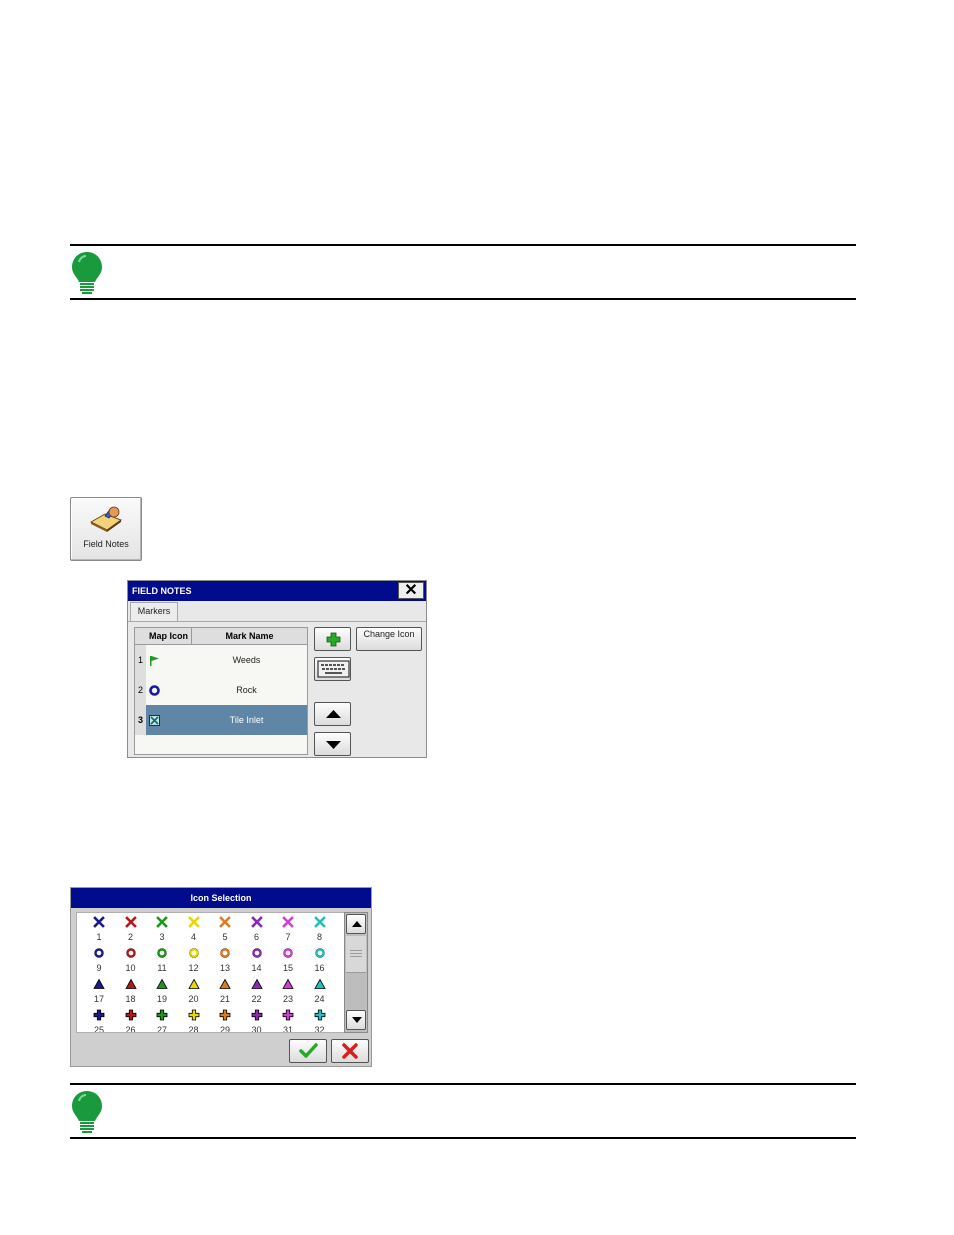 Image resolution: width=954 pixels, height=1235 pixels. I want to click on row-number: 3, so click(140, 720).